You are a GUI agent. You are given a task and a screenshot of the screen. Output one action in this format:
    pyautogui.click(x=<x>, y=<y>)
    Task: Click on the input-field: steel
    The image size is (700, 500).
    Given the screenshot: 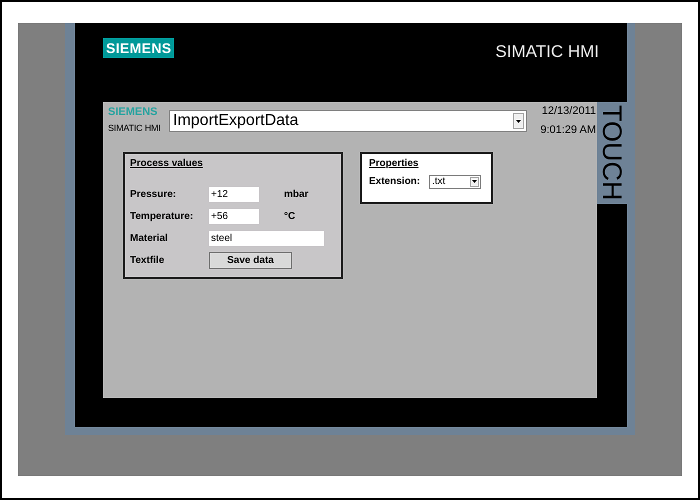 What is the action you would take?
    pyautogui.click(x=266, y=238)
    